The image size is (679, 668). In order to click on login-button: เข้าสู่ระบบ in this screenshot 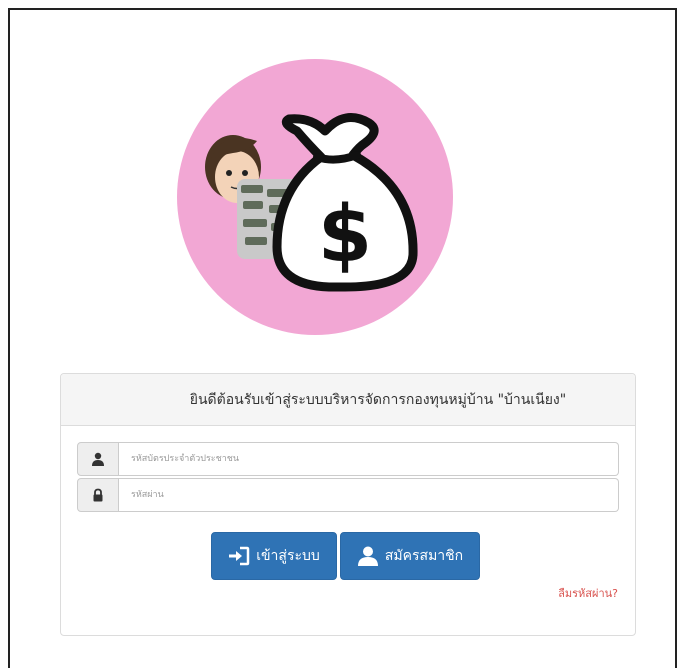, I will do `click(274, 556)`.